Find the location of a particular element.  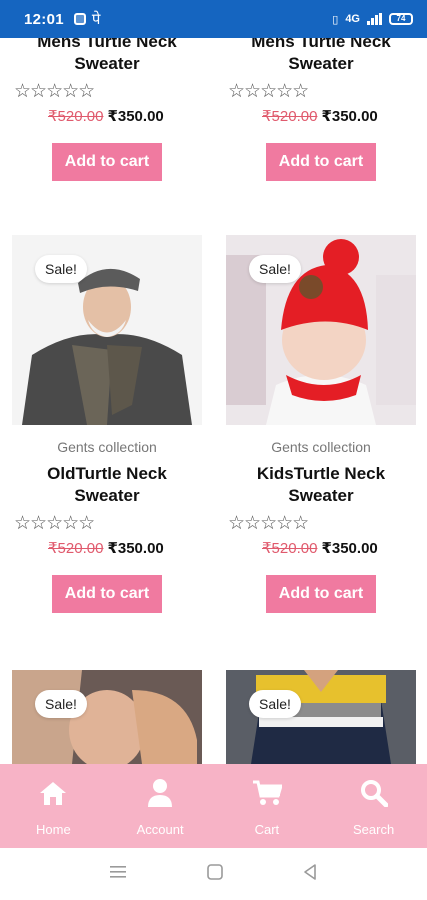

nav-label: Account is located at coordinates (160, 829).